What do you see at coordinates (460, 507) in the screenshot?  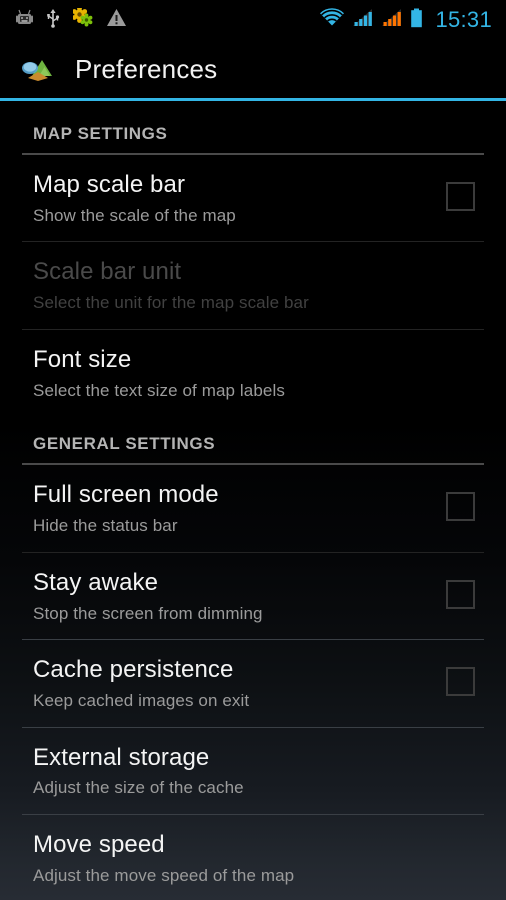 I see `checkbox-full-screen-mode` at bounding box center [460, 507].